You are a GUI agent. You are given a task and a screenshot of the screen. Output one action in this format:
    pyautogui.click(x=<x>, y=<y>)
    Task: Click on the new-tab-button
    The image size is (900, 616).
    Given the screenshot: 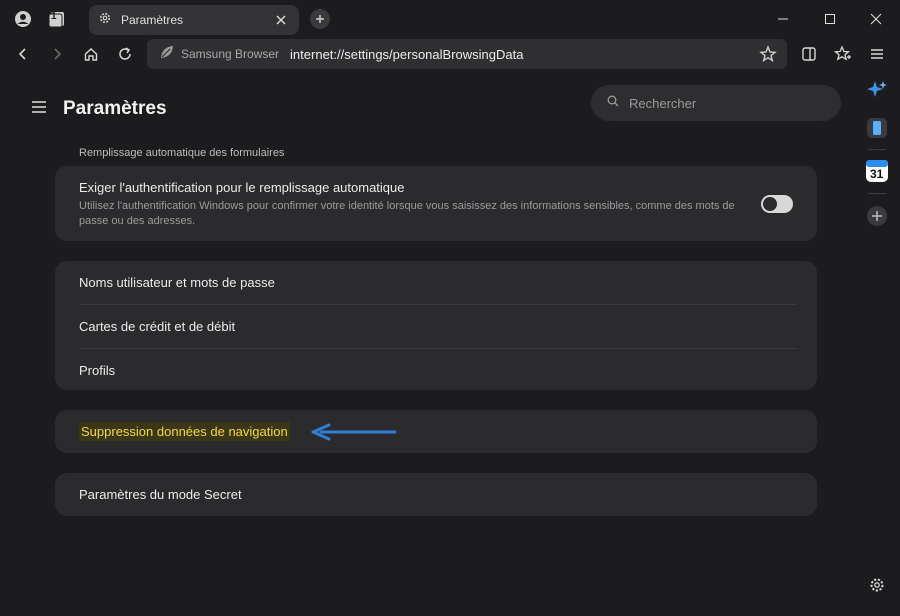 What is the action you would take?
    pyautogui.click(x=320, y=19)
    